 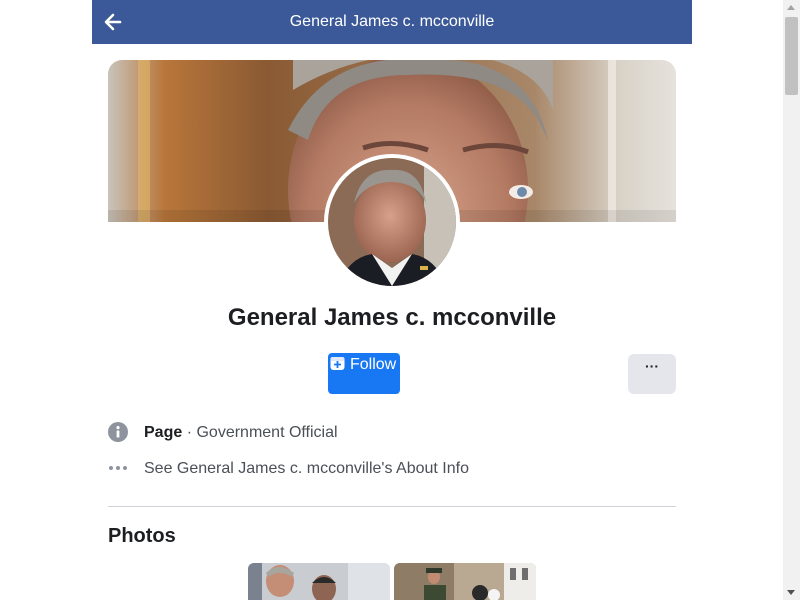 I want to click on profile-picture, so click(x=392, y=222).